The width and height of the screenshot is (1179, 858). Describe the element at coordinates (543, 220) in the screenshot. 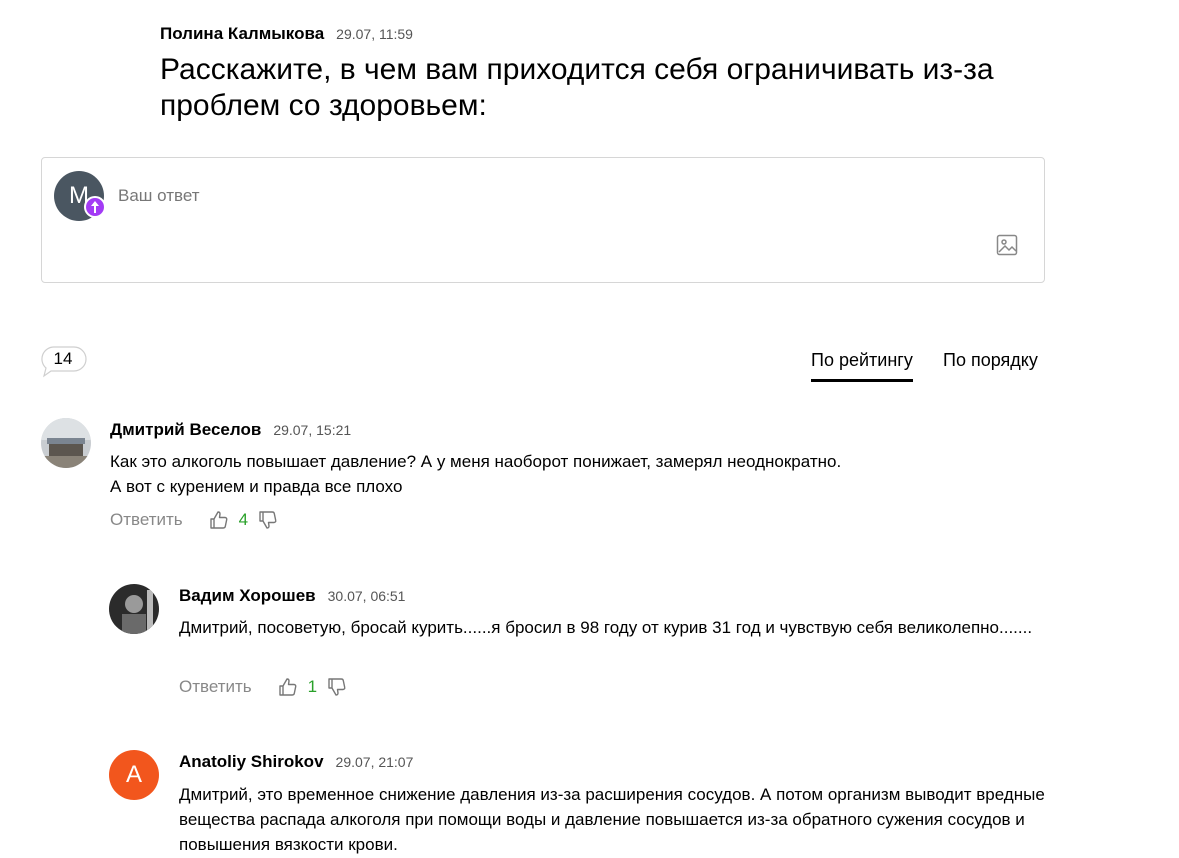

I see `reply-box: М Ваш ответ` at that location.